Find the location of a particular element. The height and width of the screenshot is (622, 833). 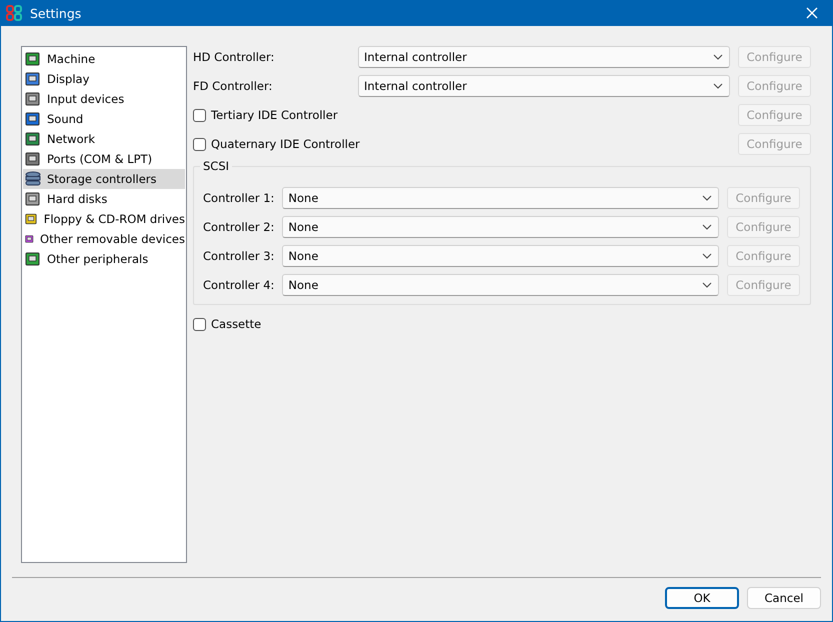

ok-button: OK is located at coordinates (702, 598).